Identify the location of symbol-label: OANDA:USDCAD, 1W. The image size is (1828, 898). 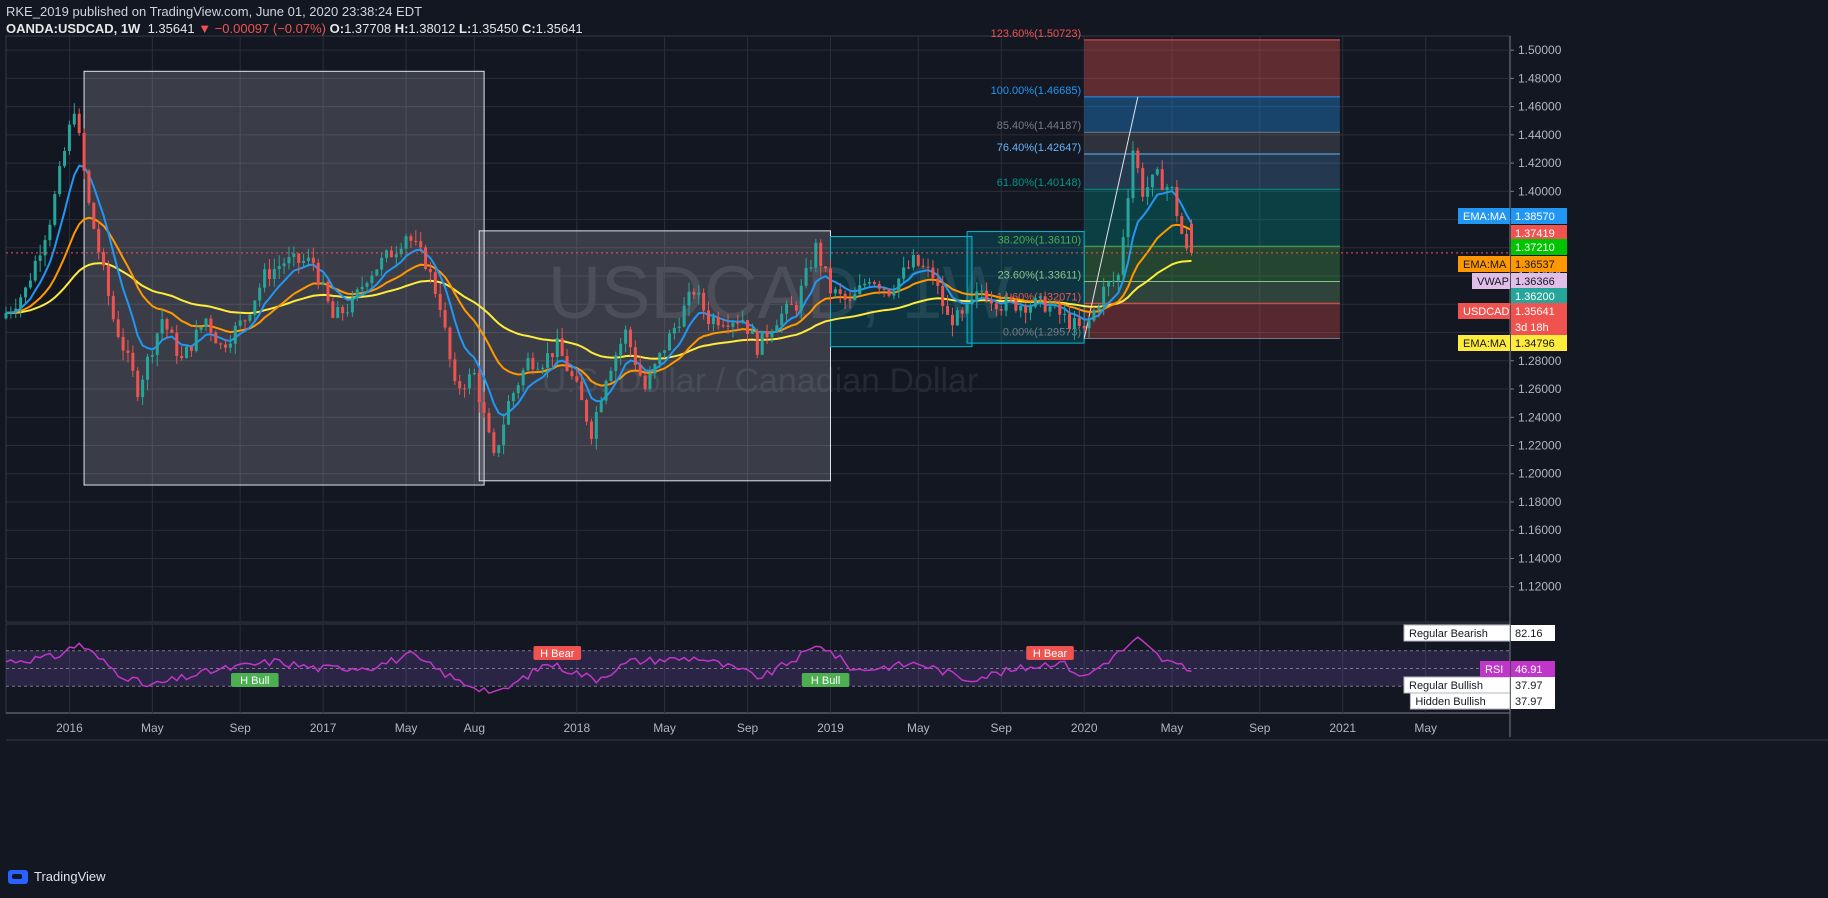
(73, 28).